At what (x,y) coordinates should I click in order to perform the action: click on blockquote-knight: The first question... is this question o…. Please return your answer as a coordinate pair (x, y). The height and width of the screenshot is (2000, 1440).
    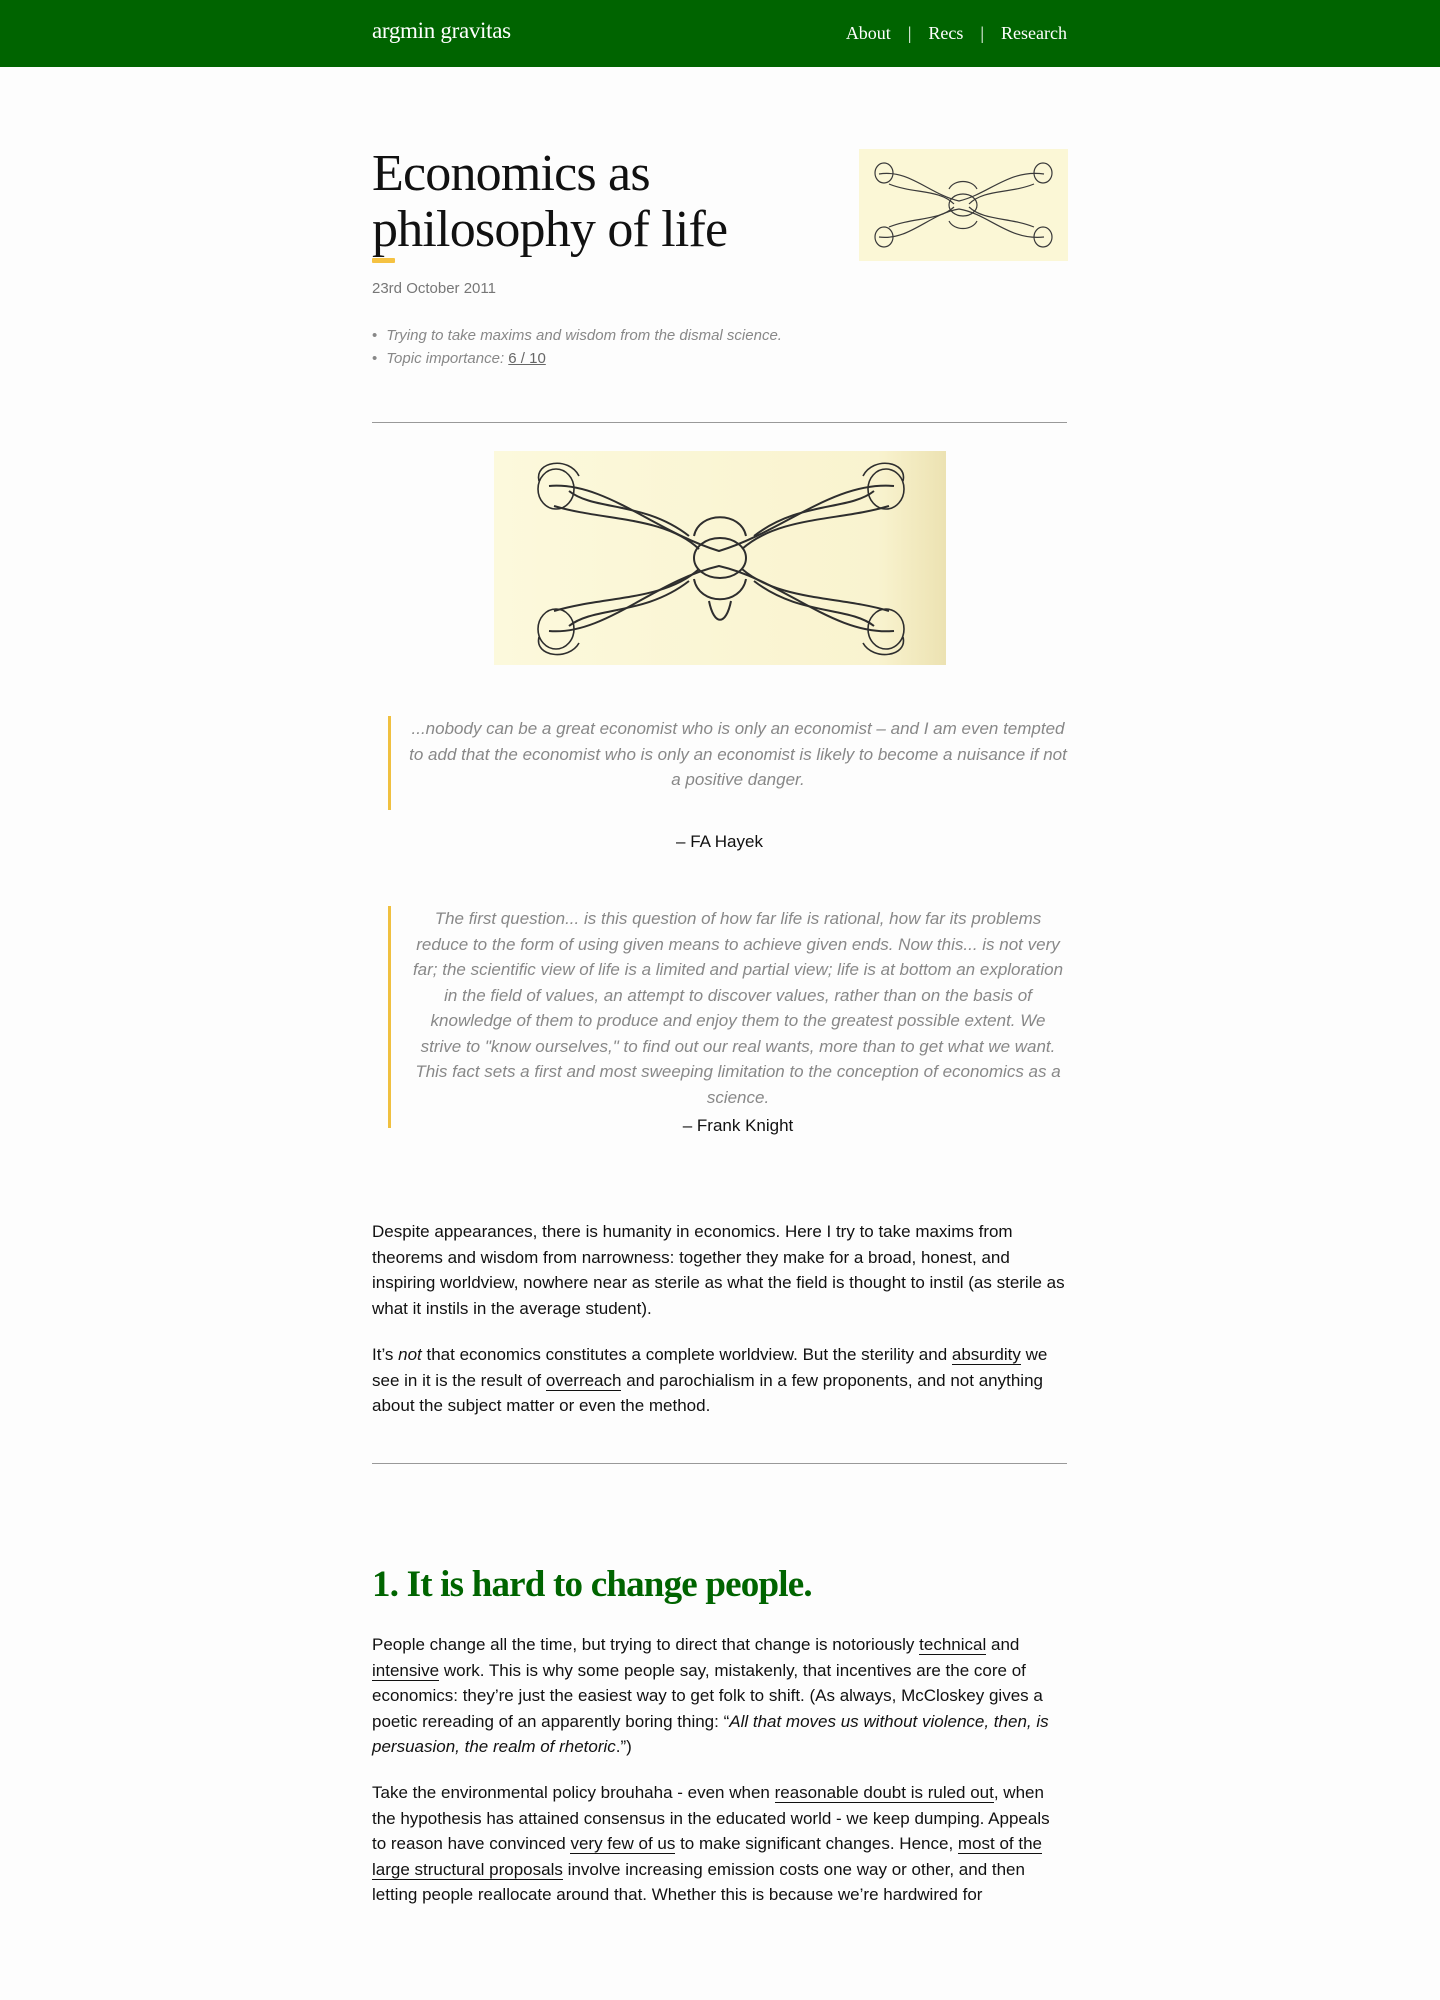
    Looking at the image, I should click on (727, 1020).